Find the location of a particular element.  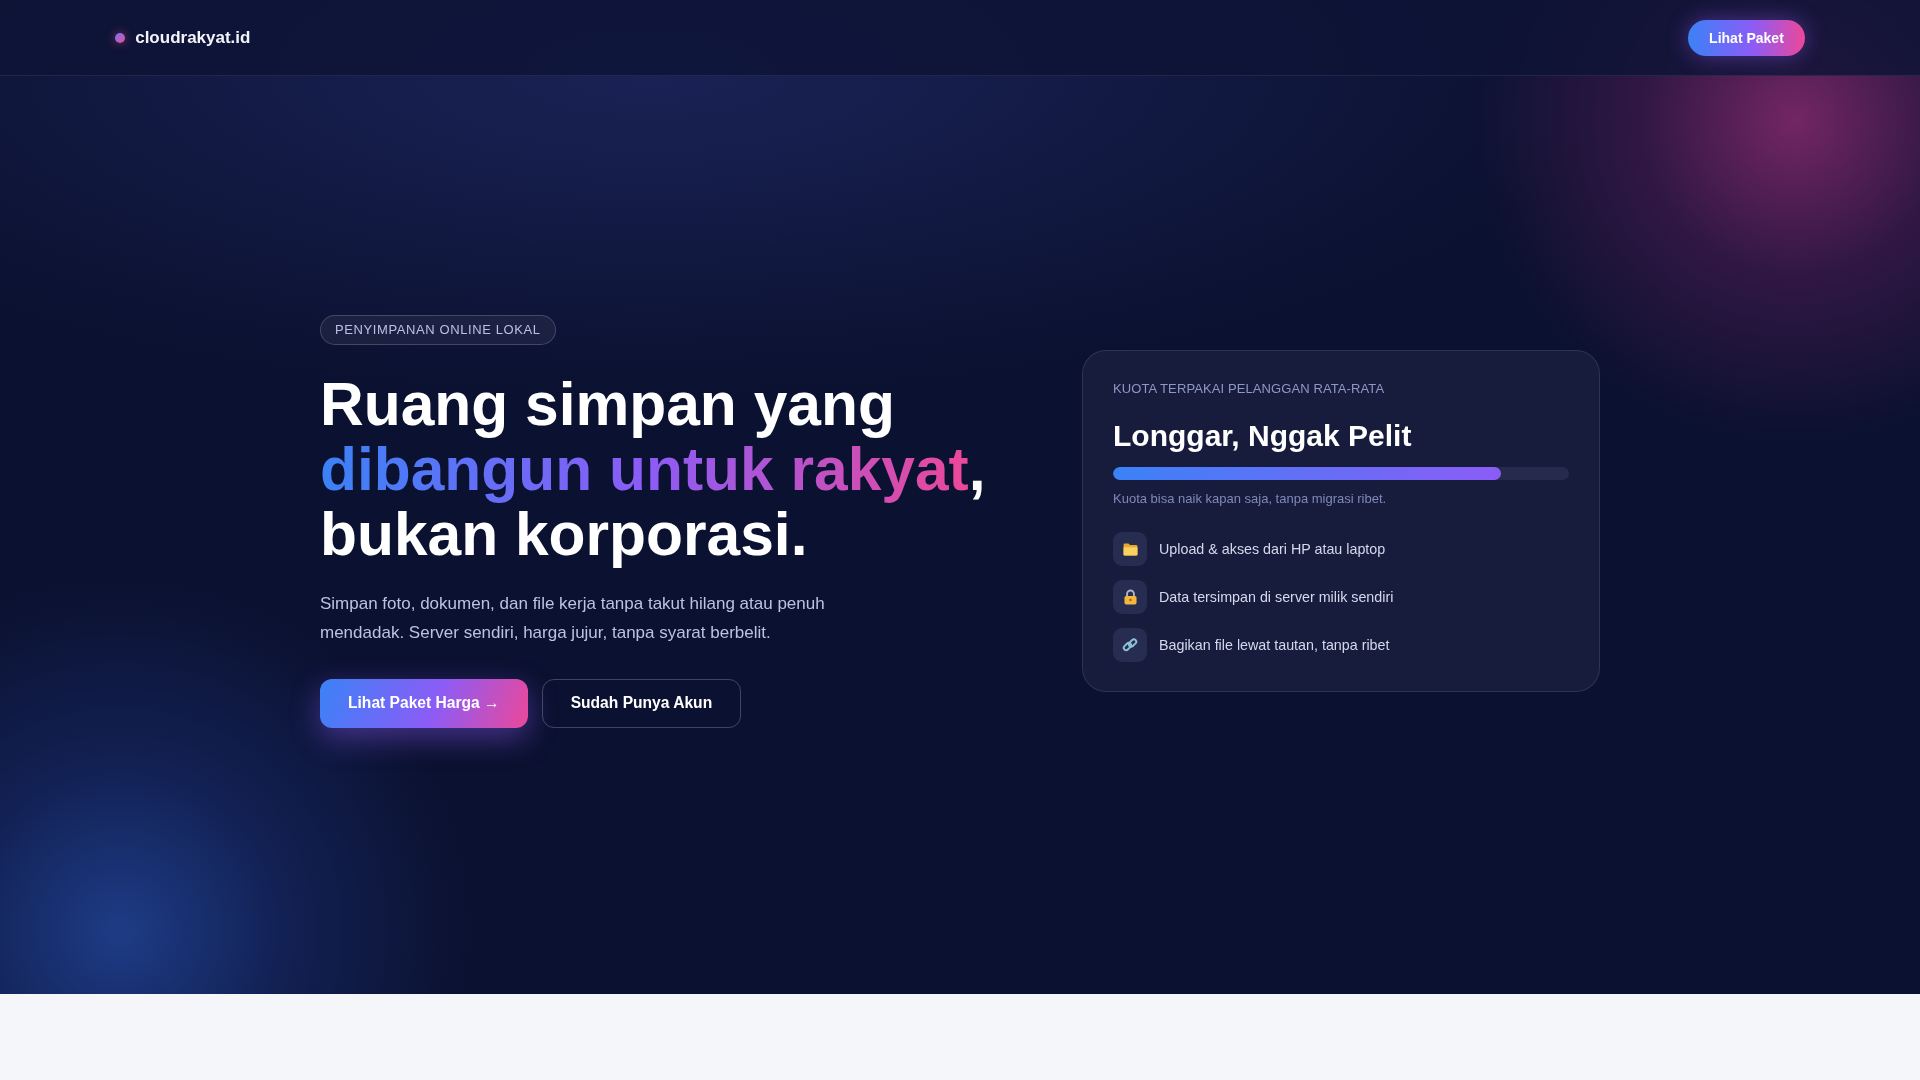

cta-button: Lihat Paket Harga → is located at coordinates (424, 703).